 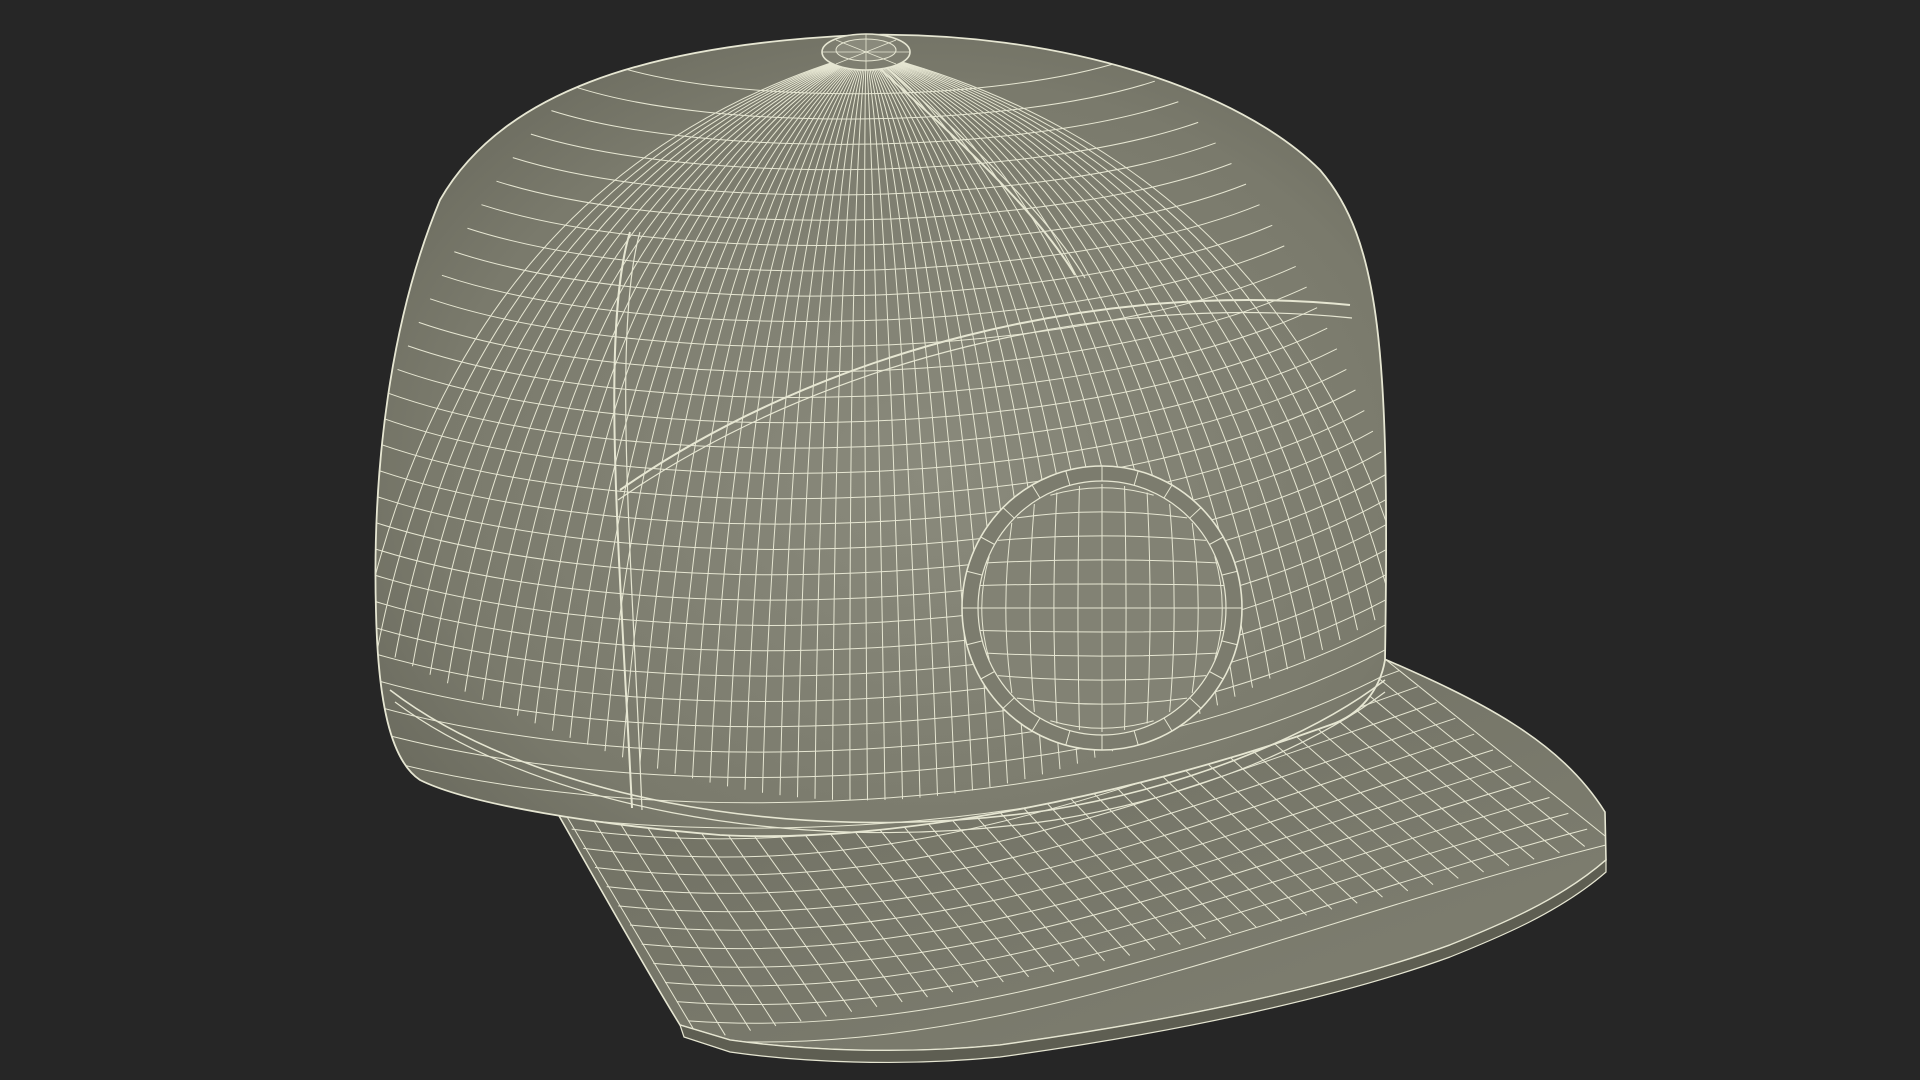 I want to click on cap-top-button, so click(x=866, y=52).